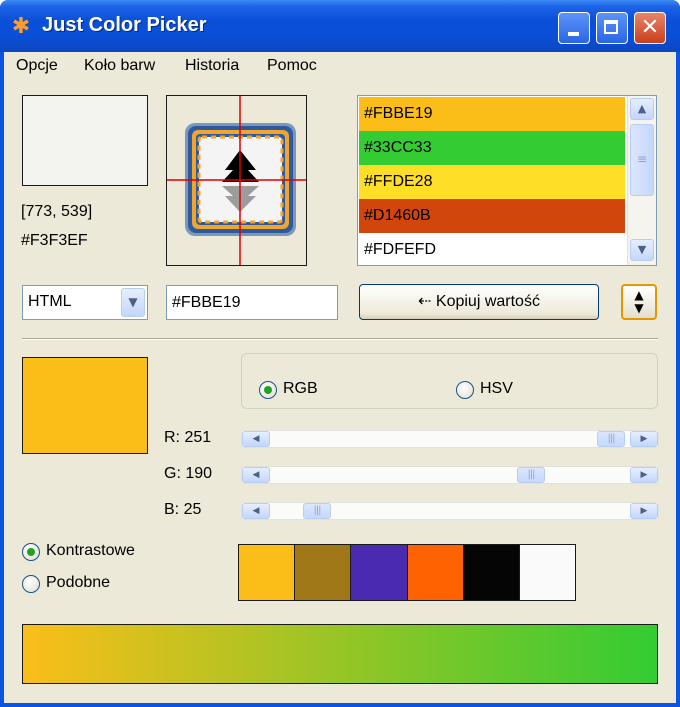 This screenshot has width=680, height=707. Describe the element at coordinates (340, 66) in the screenshot. I see `menu-bar: Opcje Koło barw Historia Pomoc` at that location.